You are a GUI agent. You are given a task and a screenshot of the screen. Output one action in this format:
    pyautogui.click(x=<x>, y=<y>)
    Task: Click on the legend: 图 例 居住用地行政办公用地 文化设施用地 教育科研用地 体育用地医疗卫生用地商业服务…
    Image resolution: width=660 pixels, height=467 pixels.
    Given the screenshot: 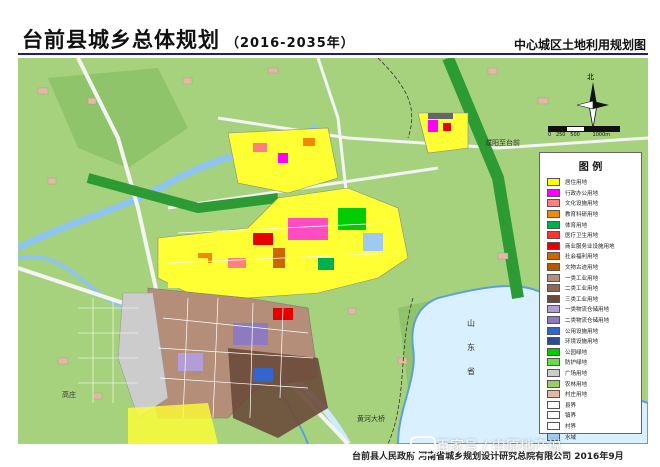 What is the action you would take?
    pyautogui.click(x=590, y=296)
    